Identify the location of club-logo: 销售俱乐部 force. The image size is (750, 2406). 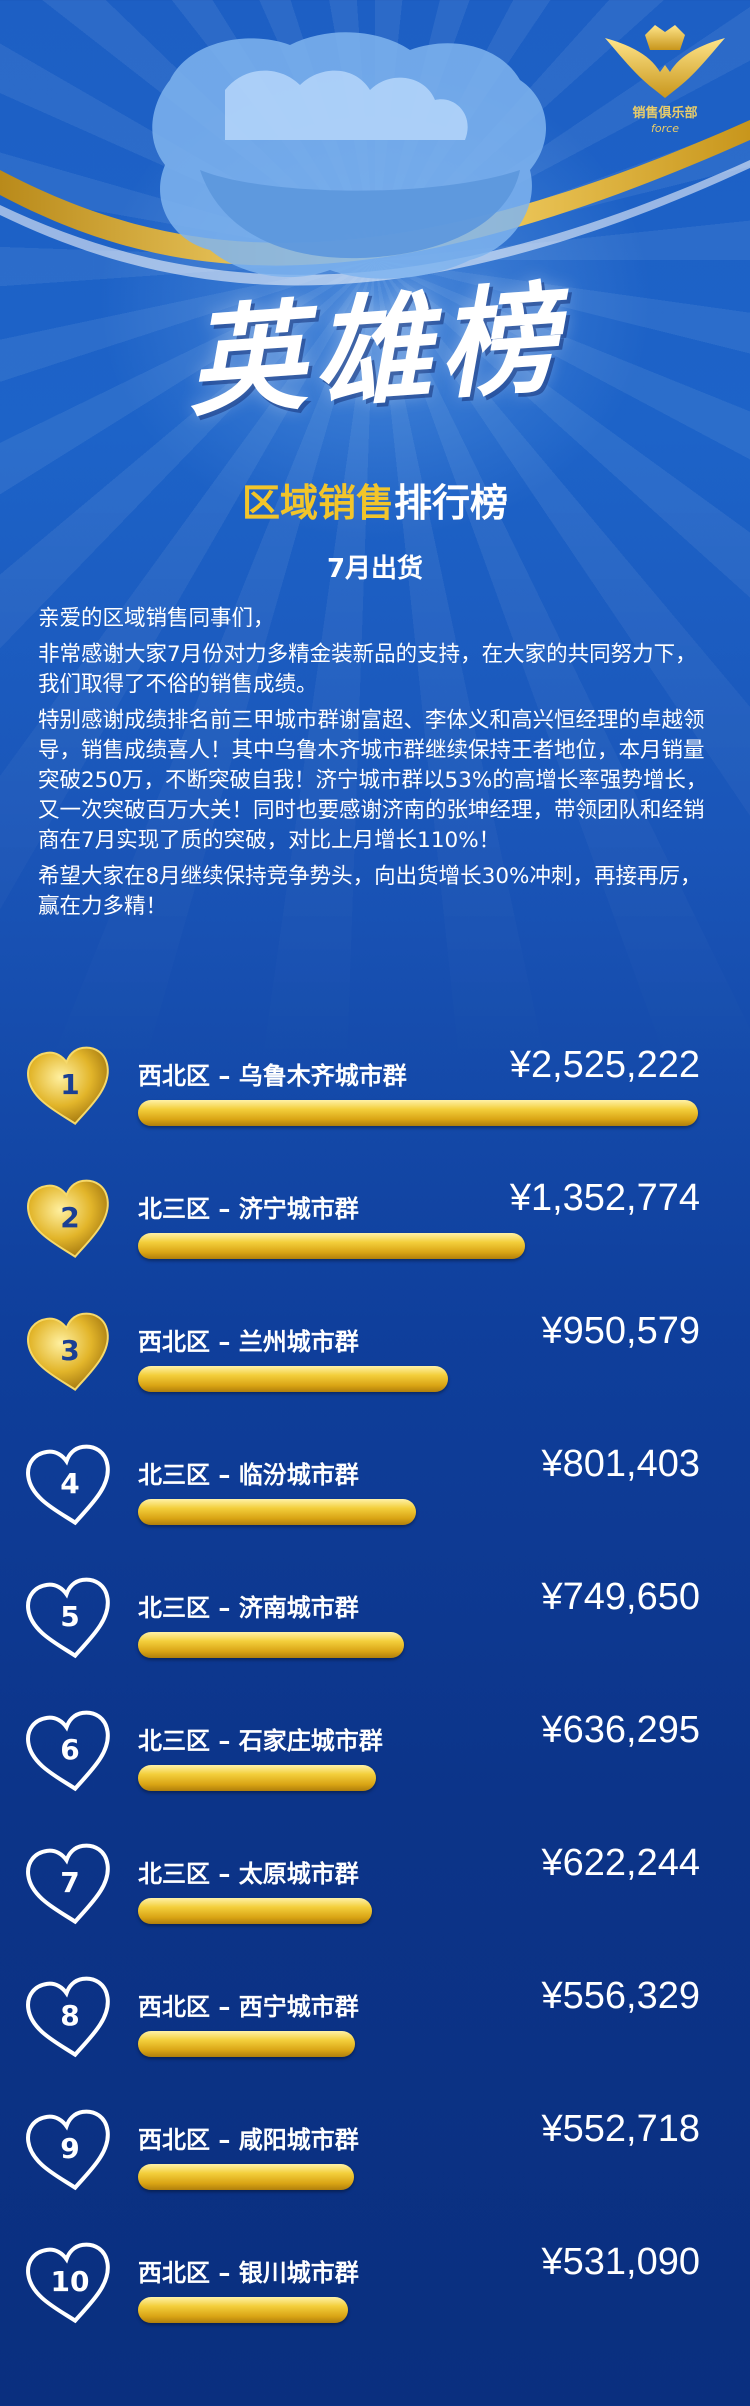
(665, 80).